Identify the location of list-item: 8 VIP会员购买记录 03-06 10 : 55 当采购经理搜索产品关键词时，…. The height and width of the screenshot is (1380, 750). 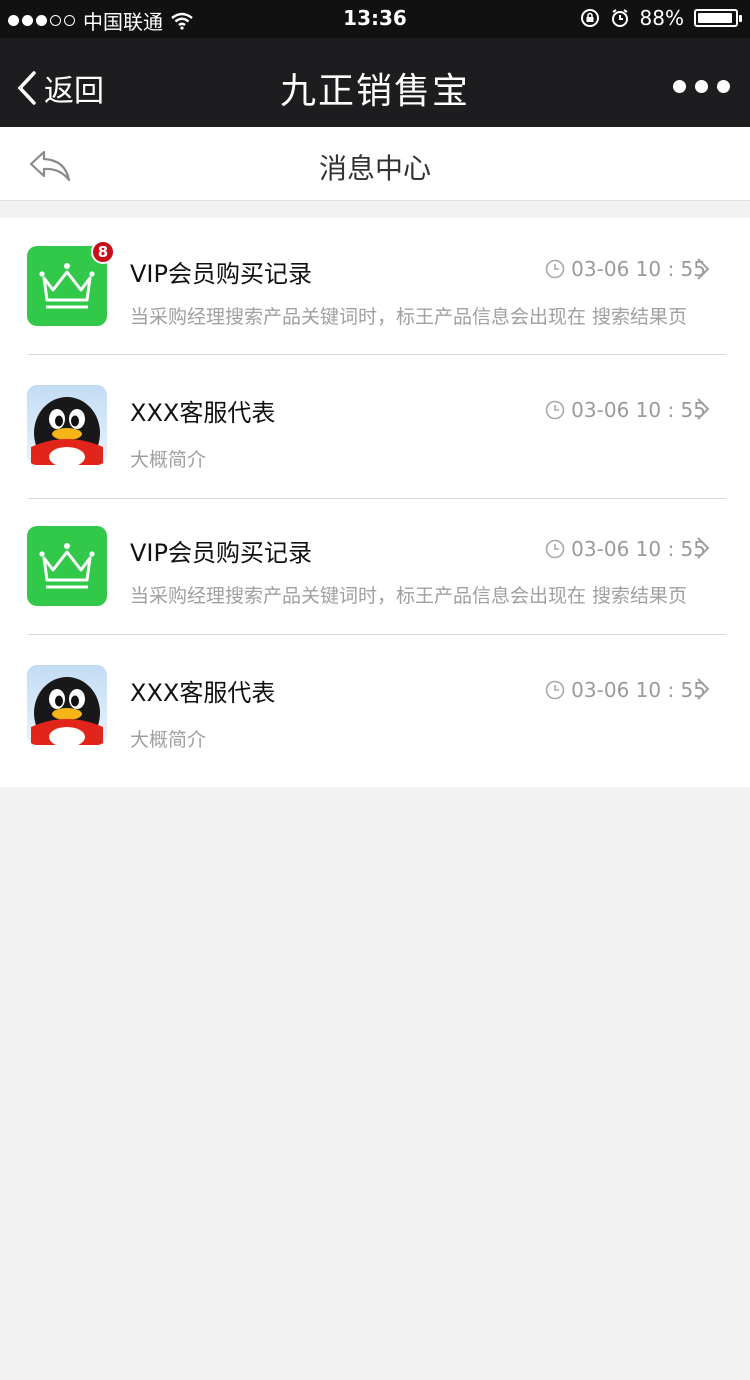
(375, 286).